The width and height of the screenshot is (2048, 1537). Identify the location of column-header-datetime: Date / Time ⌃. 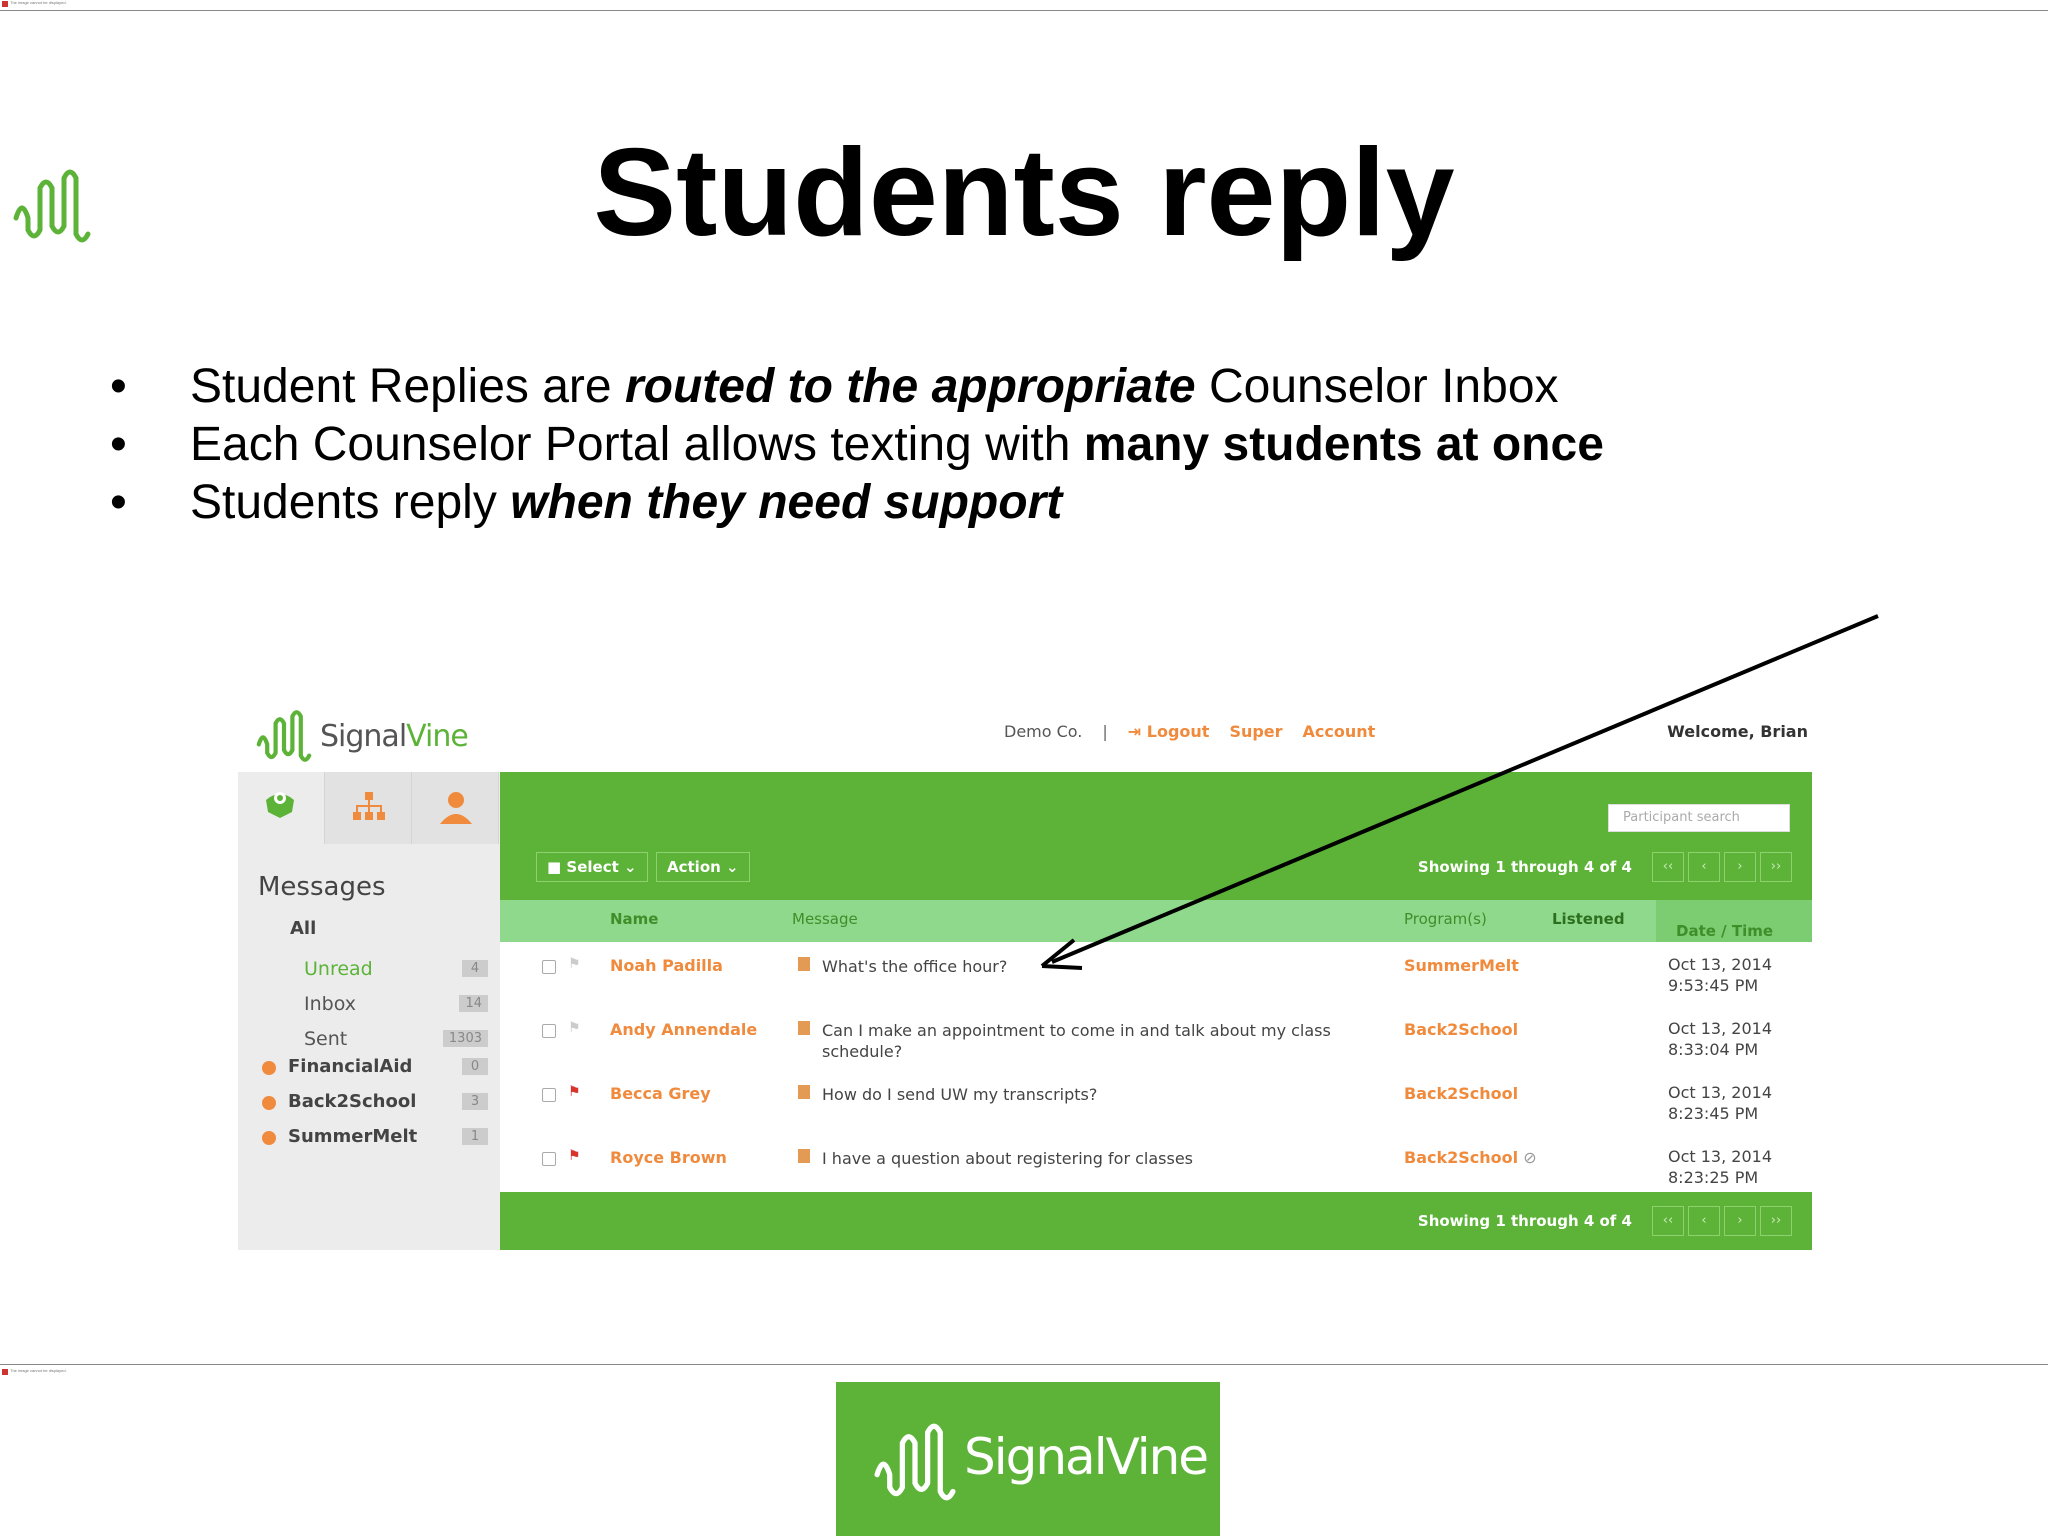
(1734, 921).